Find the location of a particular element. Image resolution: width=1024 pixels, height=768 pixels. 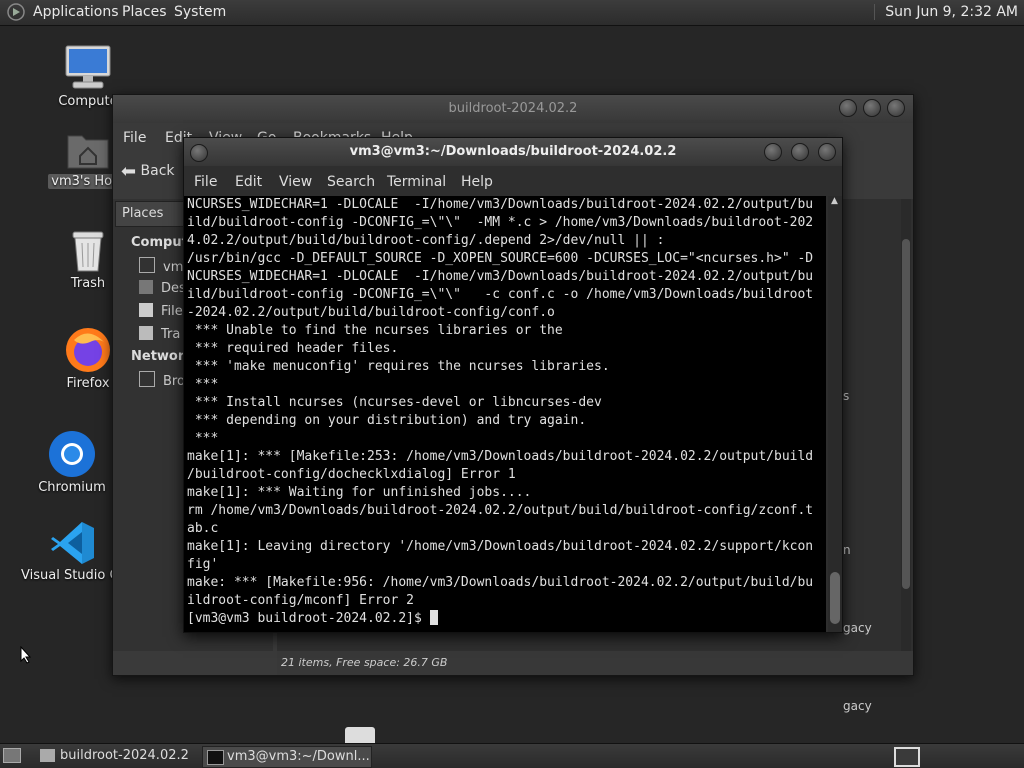

vscode-icon is located at coordinates (72, 543).